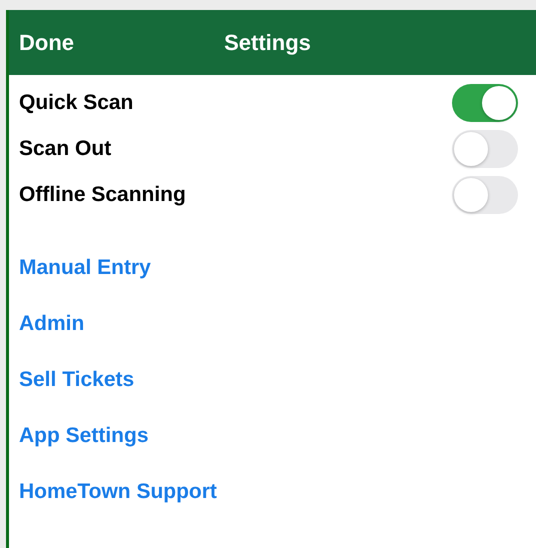 Image resolution: width=536 pixels, height=548 pixels. What do you see at coordinates (118, 492) in the screenshot?
I see `menu-link: HomeTown Support` at bounding box center [118, 492].